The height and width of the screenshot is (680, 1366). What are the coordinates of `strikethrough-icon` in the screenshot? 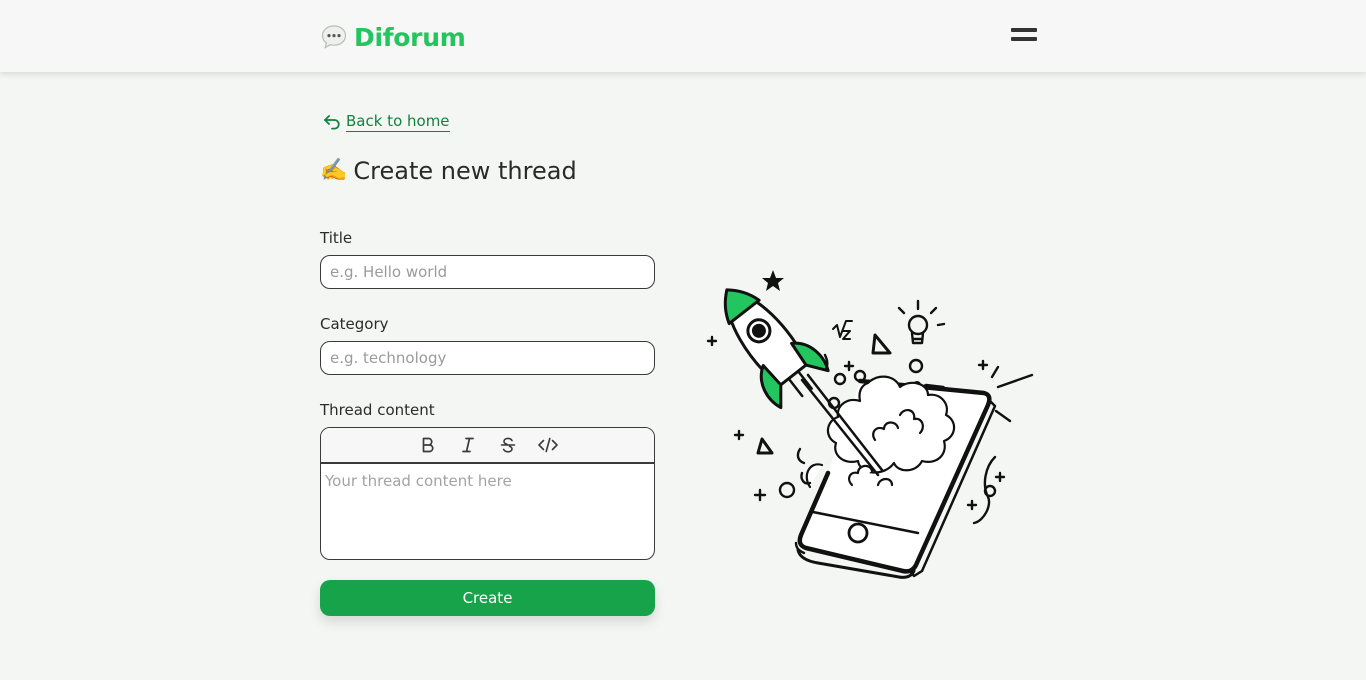 It's located at (508, 445).